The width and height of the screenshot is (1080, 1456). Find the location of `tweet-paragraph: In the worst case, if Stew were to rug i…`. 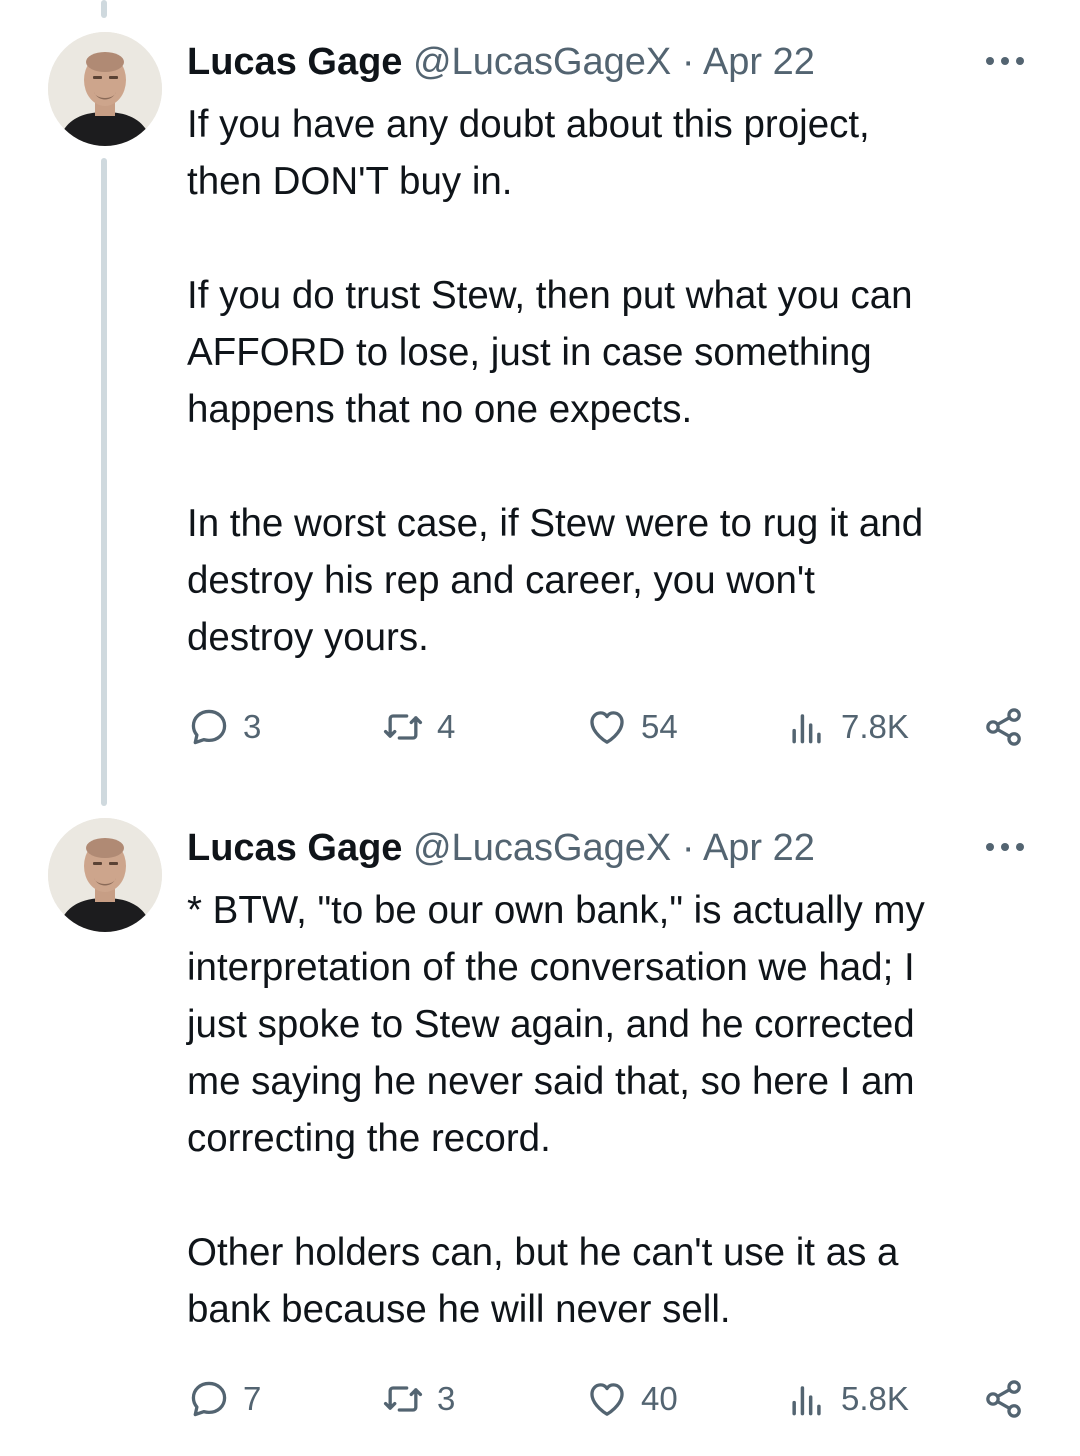

tweet-paragraph: In the worst case, if Stew were to rug i… is located at coordinates (555, 580).